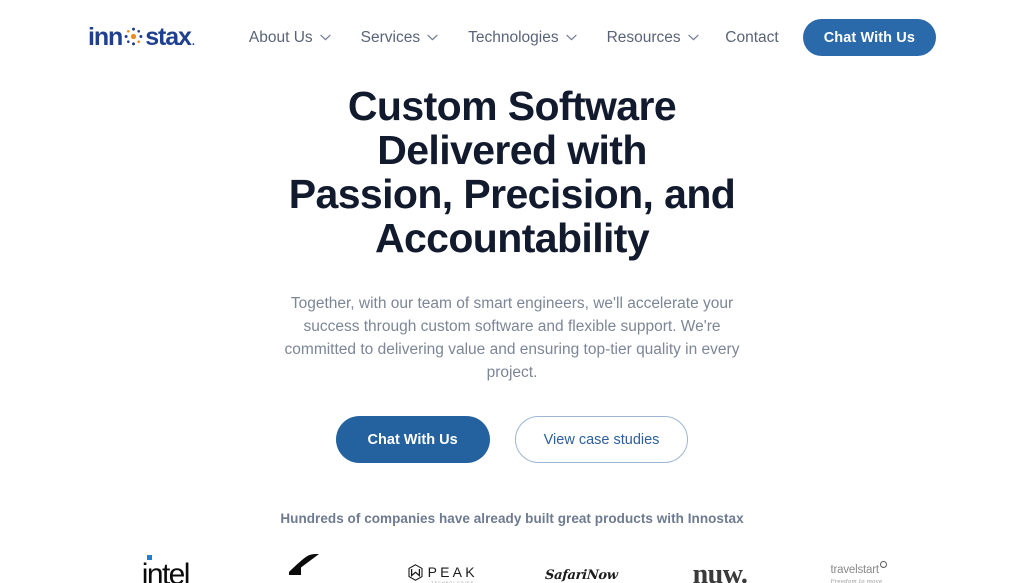  I want to click on logo-text-after: stax, so click(168, 37).